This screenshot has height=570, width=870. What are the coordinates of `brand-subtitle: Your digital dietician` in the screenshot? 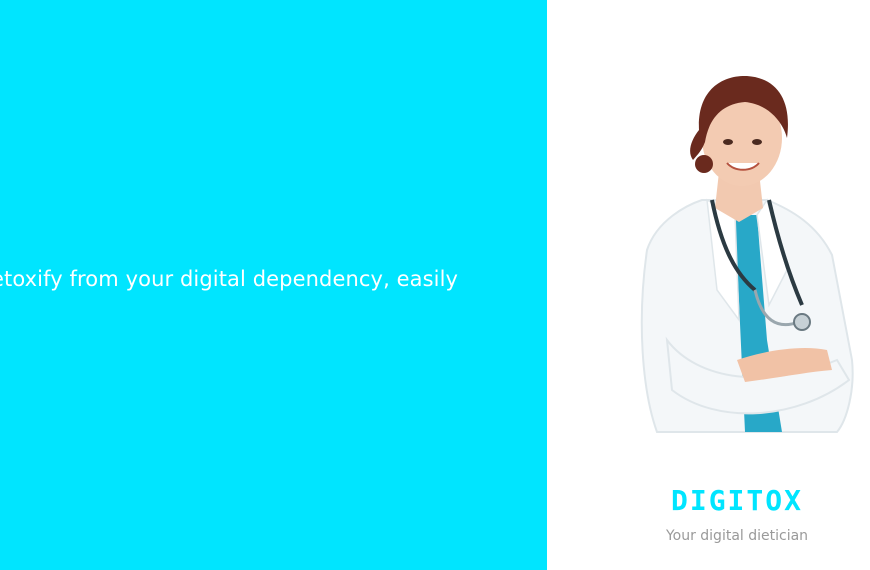 It's located at (737, 536).